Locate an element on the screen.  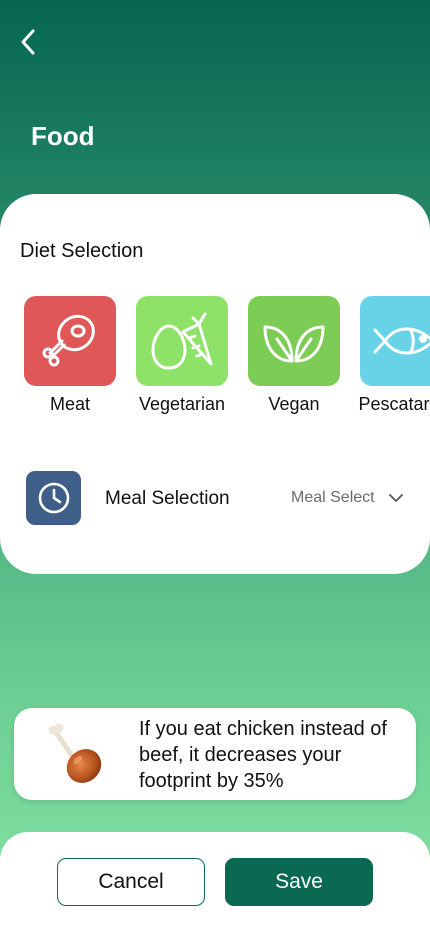
diet-option-label: Meat is located at coordinates (70, 404).